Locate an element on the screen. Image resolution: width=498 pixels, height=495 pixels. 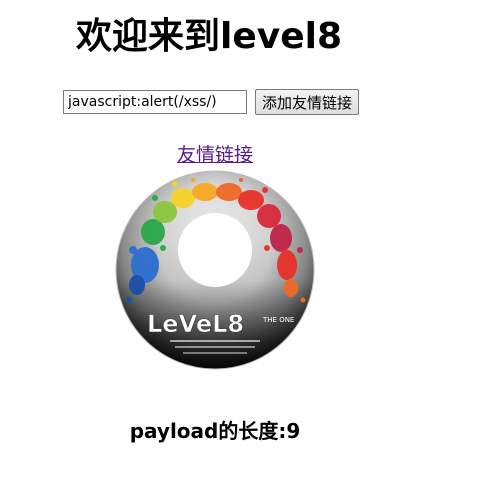
payload-length-value: 9 is located at coordinates (293, 430).